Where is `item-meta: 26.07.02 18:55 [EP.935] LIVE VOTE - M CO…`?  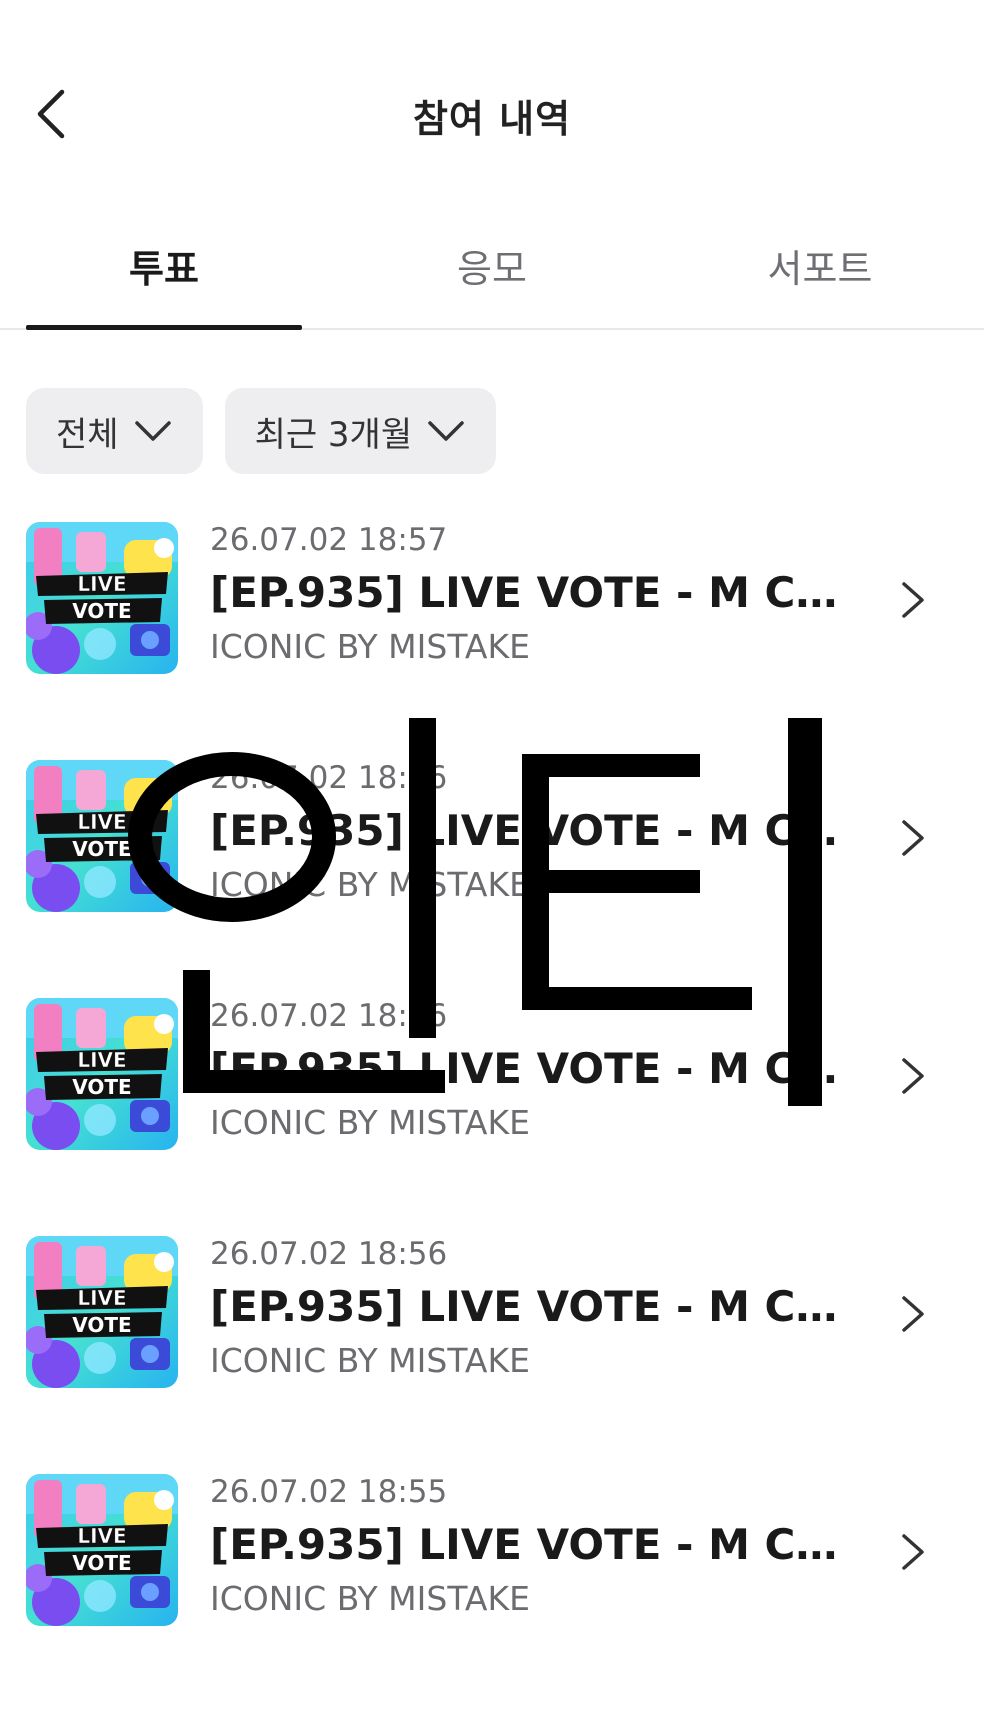
item-meta: 26.07.02 18:55 [EP.935] LIVE VOTE - M CO… is located at coordinates (530, 1546).